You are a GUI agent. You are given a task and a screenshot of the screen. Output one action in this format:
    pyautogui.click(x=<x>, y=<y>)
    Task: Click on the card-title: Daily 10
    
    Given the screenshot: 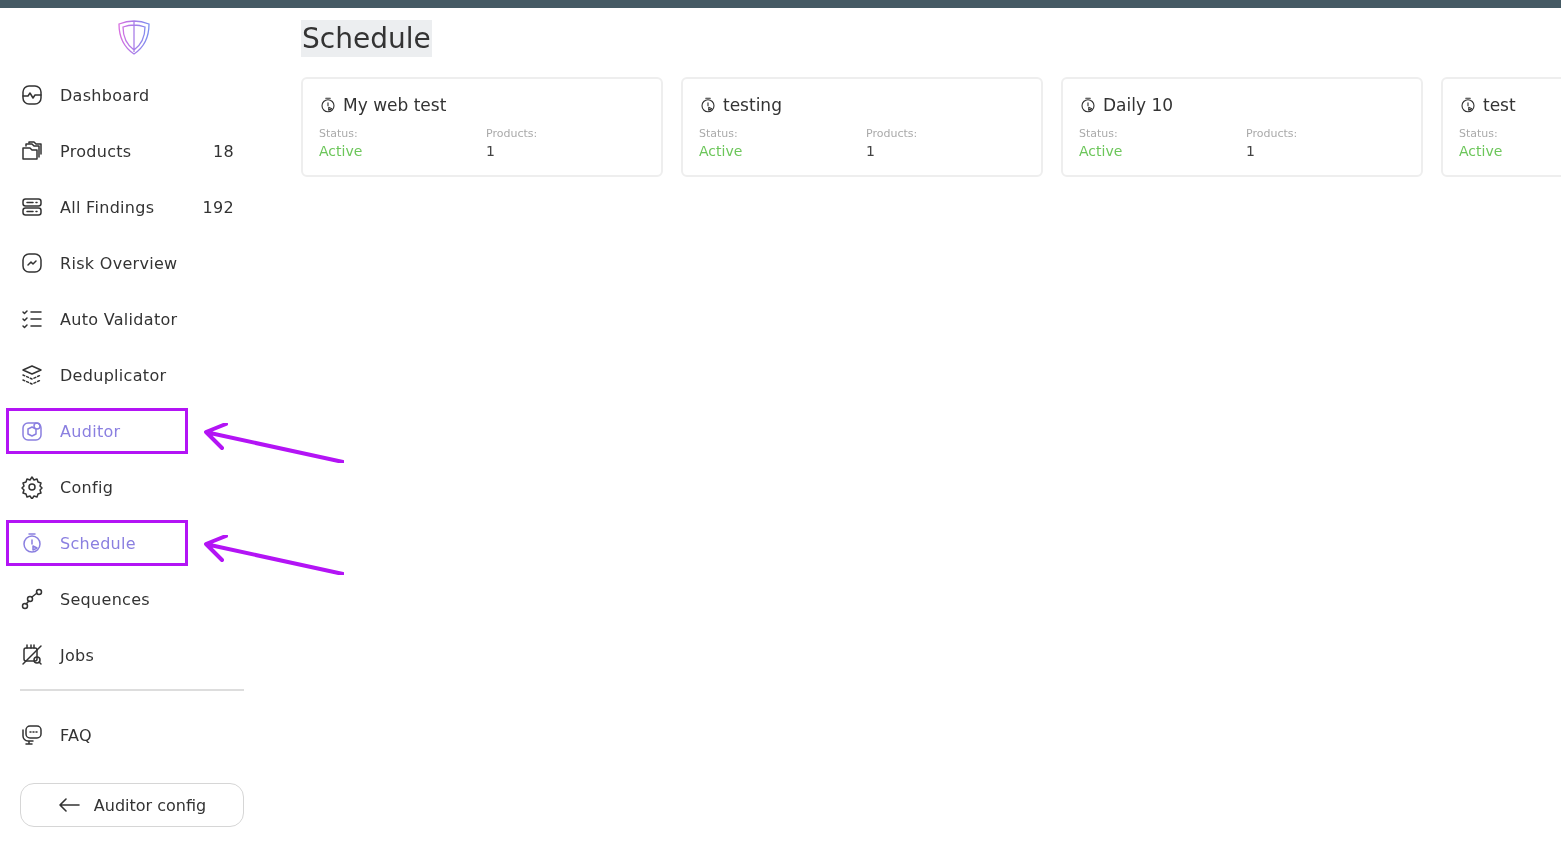 What is the action you would take?
    pyautogui.click(x=1138, y=105)
    